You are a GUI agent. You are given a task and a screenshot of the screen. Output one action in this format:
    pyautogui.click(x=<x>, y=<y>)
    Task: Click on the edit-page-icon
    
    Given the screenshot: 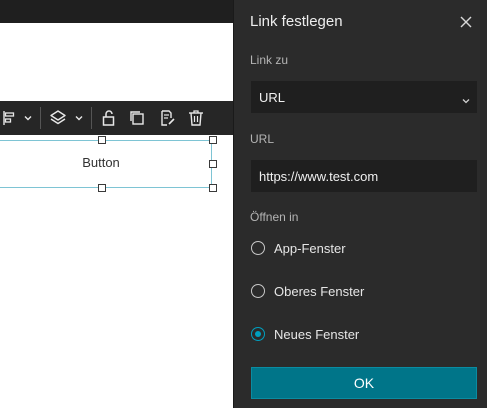 What is the action you would take?
    pyautogui.click(x=167, y=118)
    